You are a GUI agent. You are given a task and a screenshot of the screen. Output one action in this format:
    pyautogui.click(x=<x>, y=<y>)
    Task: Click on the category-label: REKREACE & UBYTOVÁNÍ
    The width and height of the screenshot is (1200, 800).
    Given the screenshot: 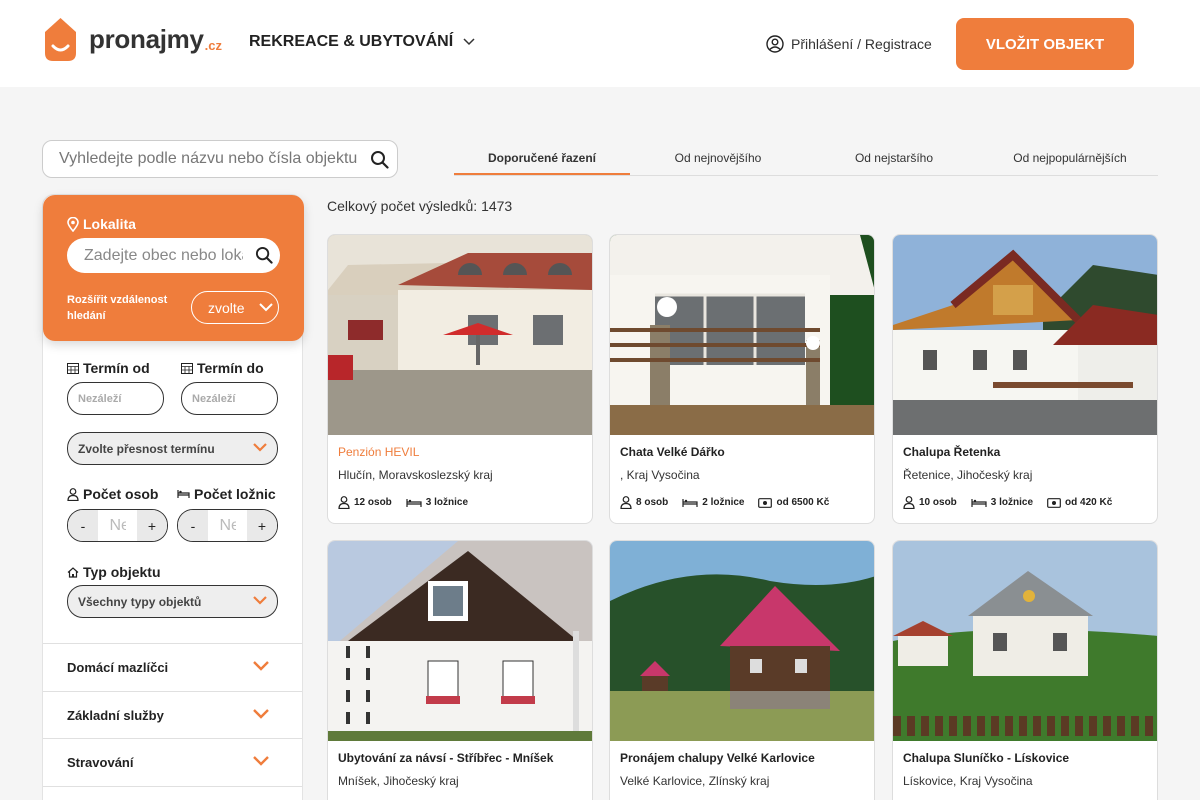 What is the action you would take?
    pyautogui.click(x=351, y=41)
    